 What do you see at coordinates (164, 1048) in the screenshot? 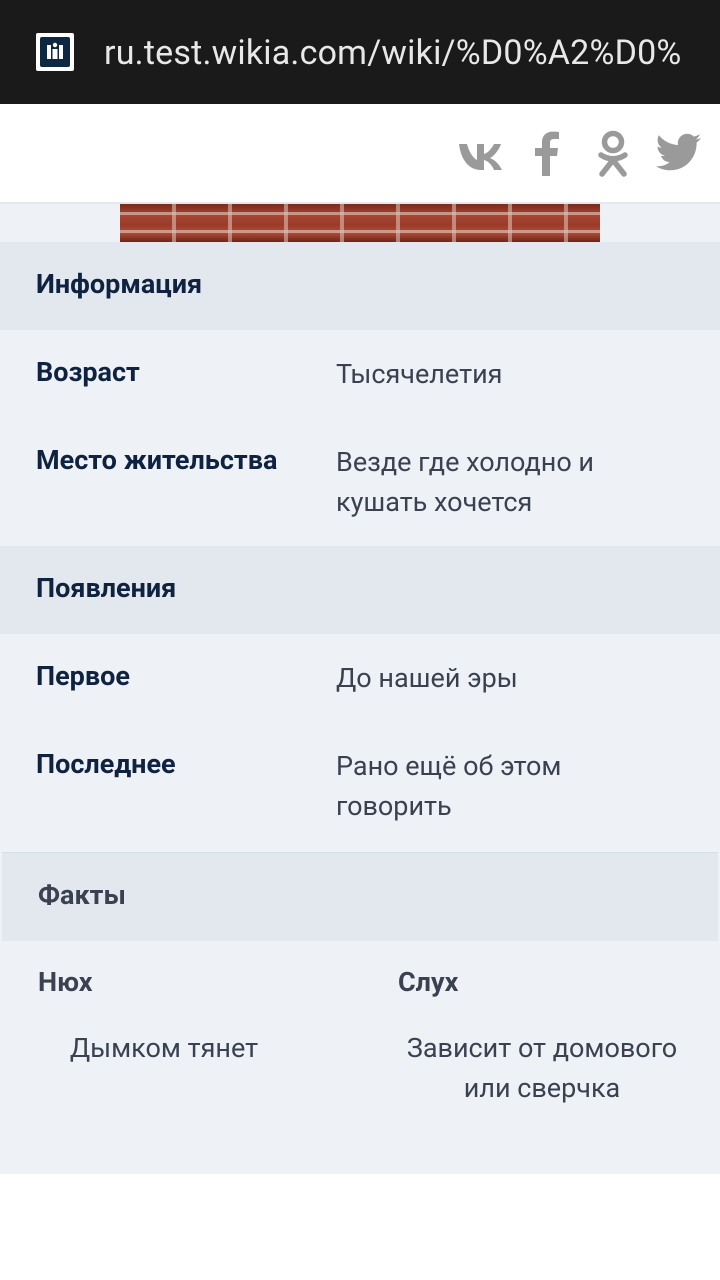
I see `smell-value: Дымком тянет` at bounding box center [164, 1048].